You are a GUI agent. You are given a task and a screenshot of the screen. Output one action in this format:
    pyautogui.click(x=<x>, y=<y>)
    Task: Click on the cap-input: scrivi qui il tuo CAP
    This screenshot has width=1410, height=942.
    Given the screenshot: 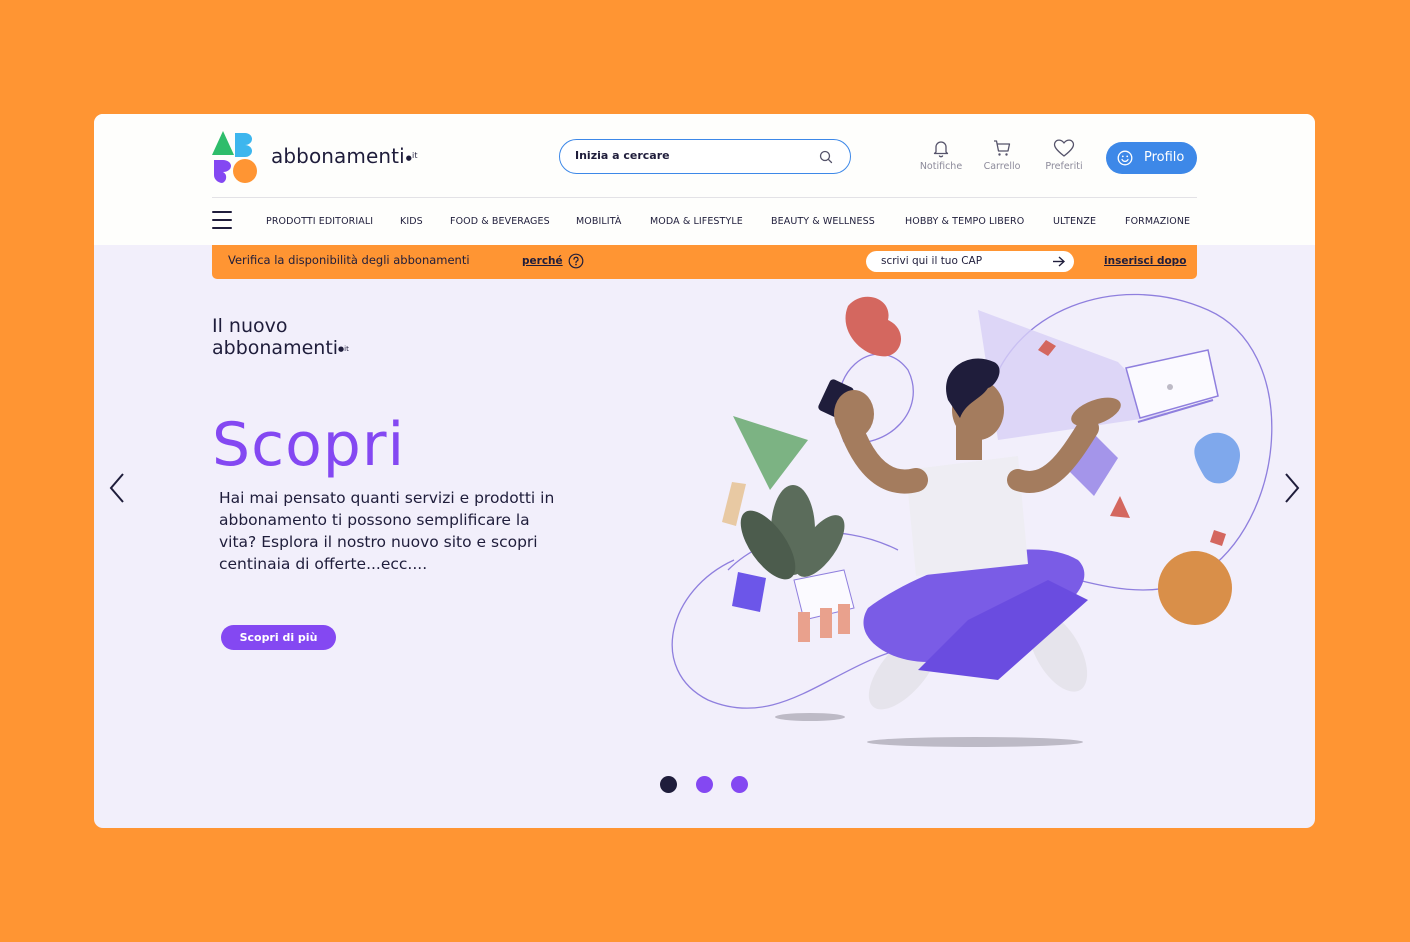 What is the action you would take?
    pyautogui.click(x=970, y=261)
    